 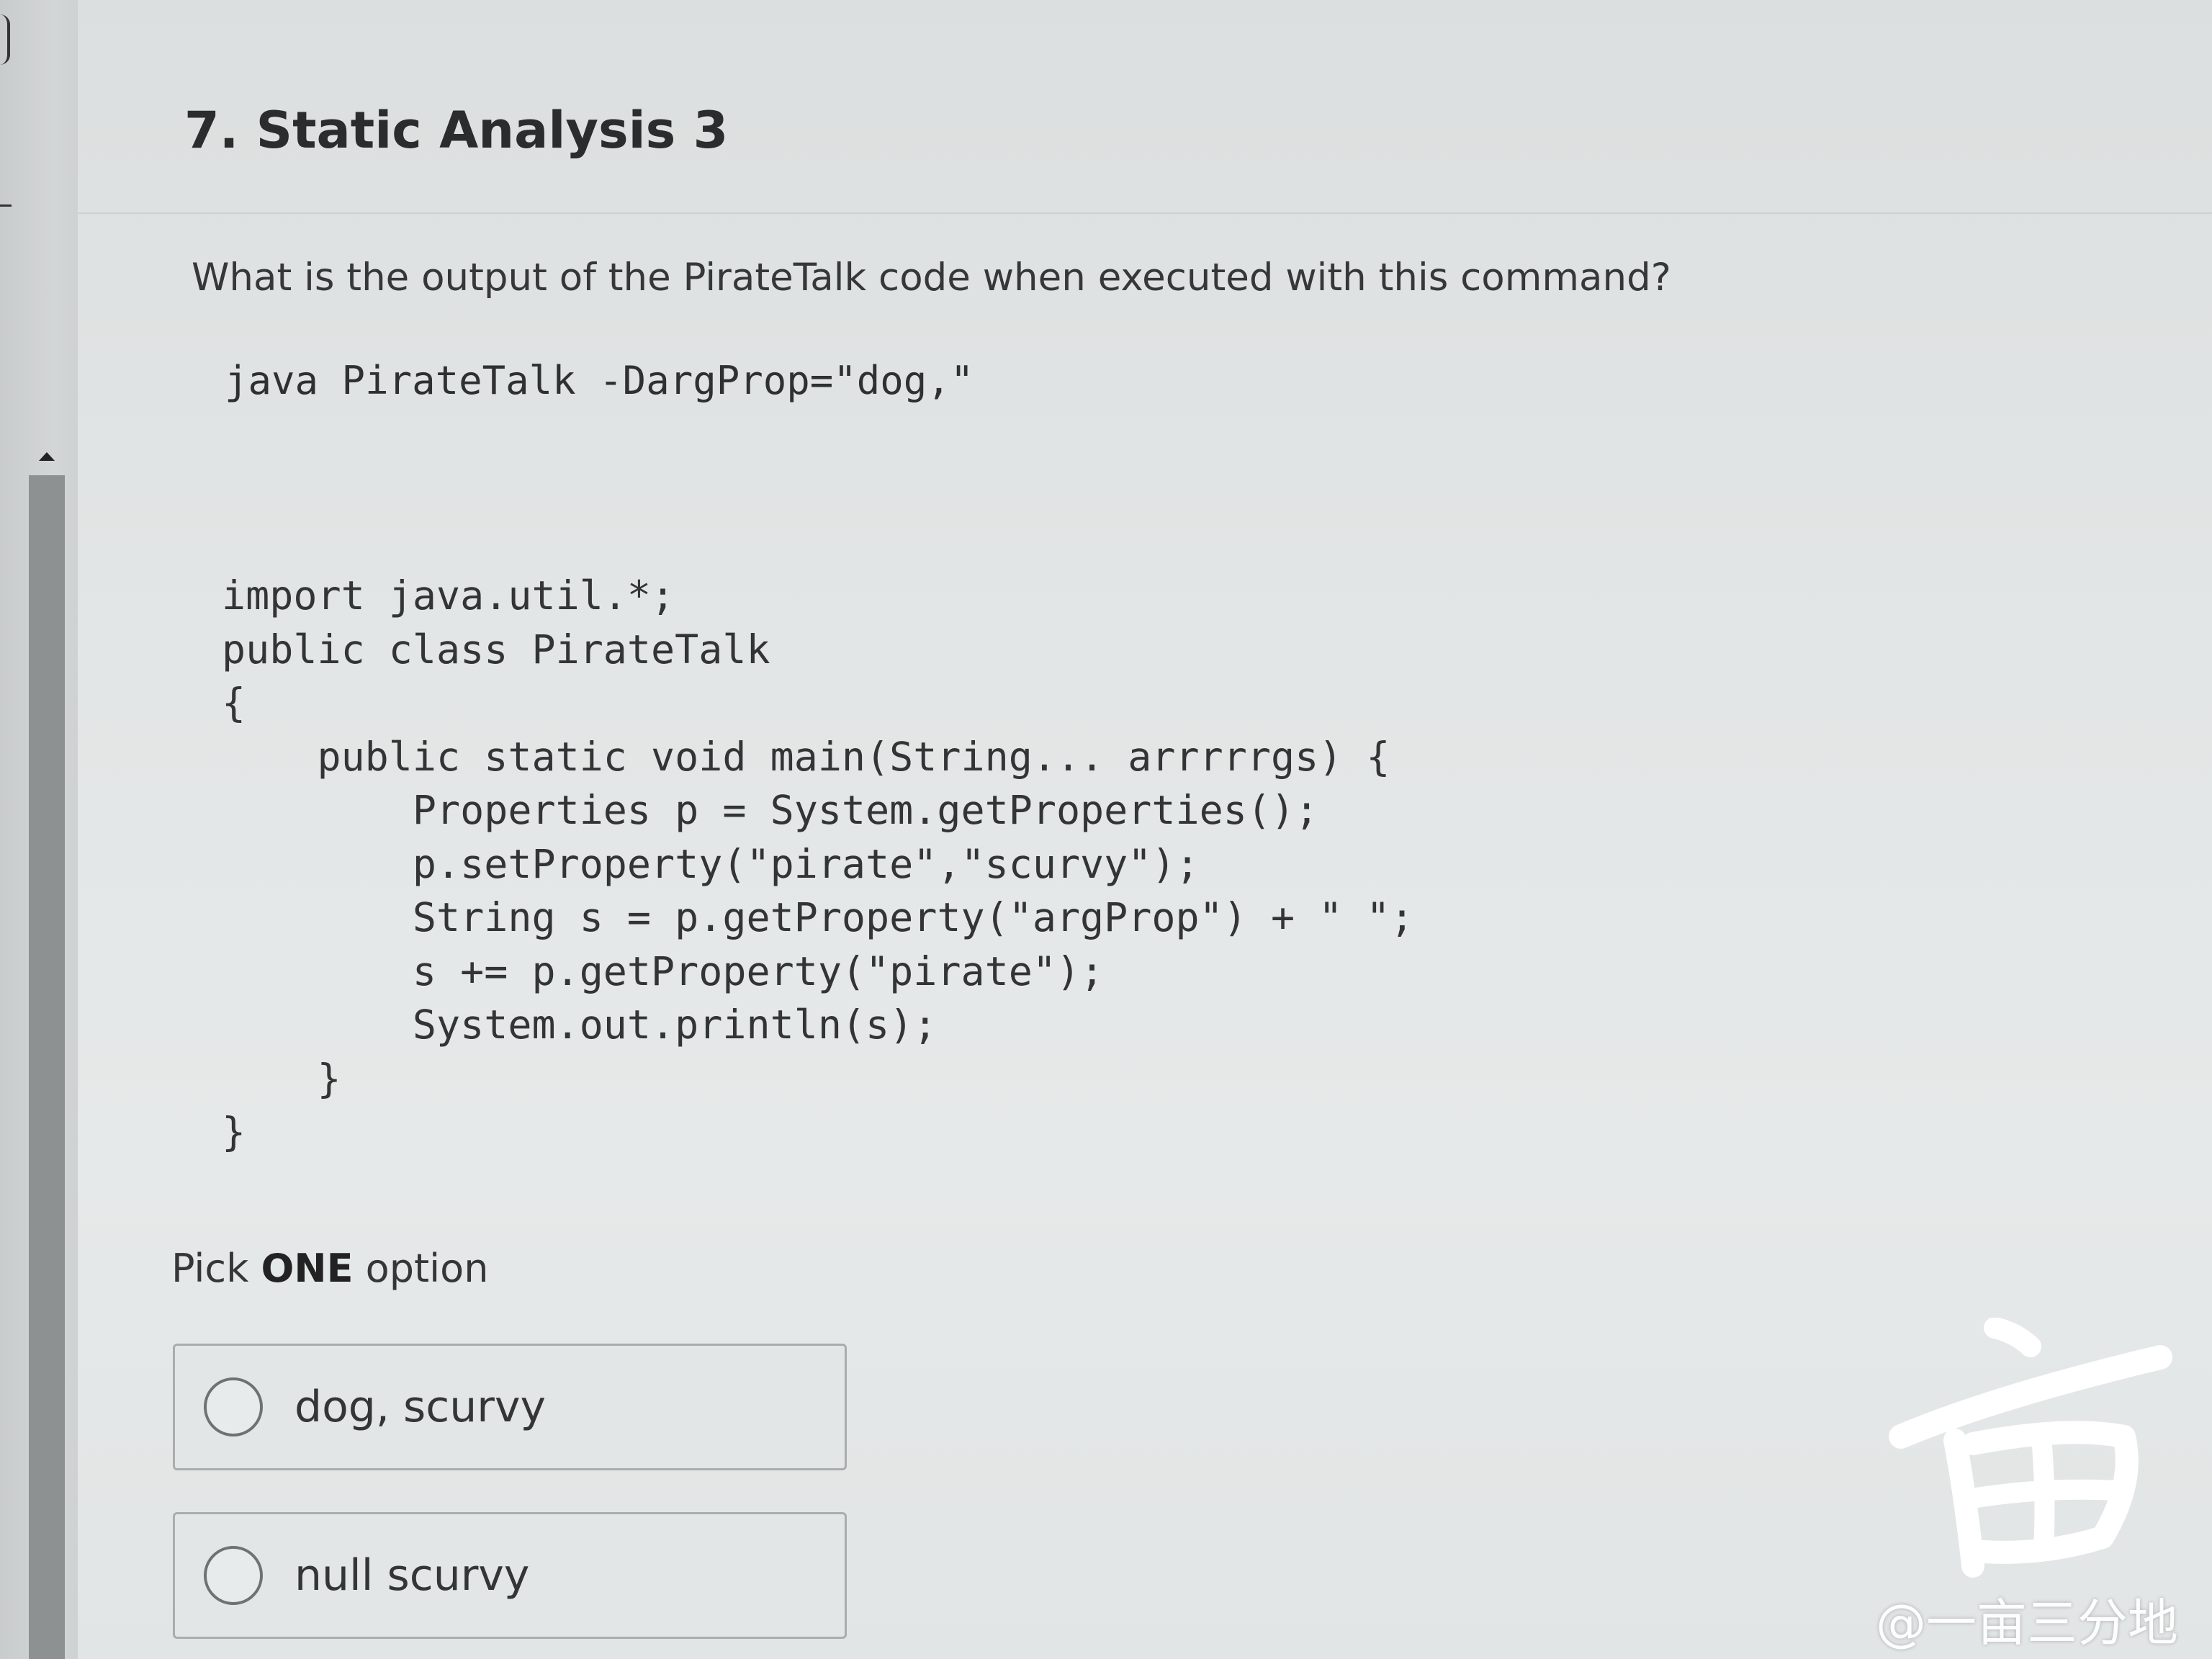 What do you see at coordinates (412, 1575) in the screenshot?
I see `option-label: null scurvy` at bounding box center [412, 1575].